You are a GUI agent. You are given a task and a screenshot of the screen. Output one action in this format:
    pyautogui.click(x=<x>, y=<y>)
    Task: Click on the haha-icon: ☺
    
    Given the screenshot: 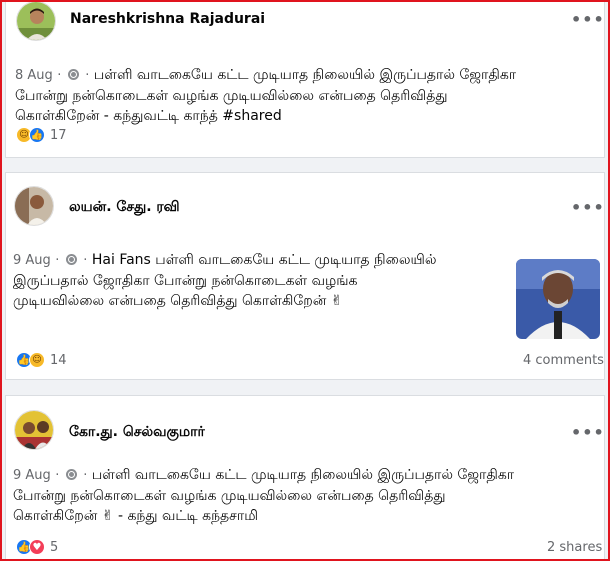 What is the action you would take?
    pyautogui.click(x=37, y=360)
    